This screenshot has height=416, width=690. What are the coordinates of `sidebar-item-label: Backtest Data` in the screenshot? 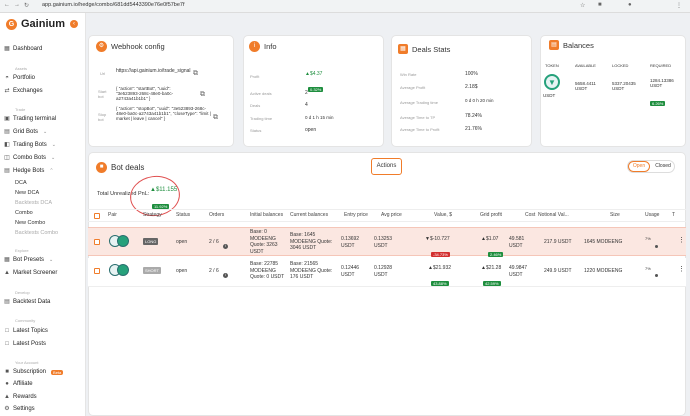 It's located at (32, 302).